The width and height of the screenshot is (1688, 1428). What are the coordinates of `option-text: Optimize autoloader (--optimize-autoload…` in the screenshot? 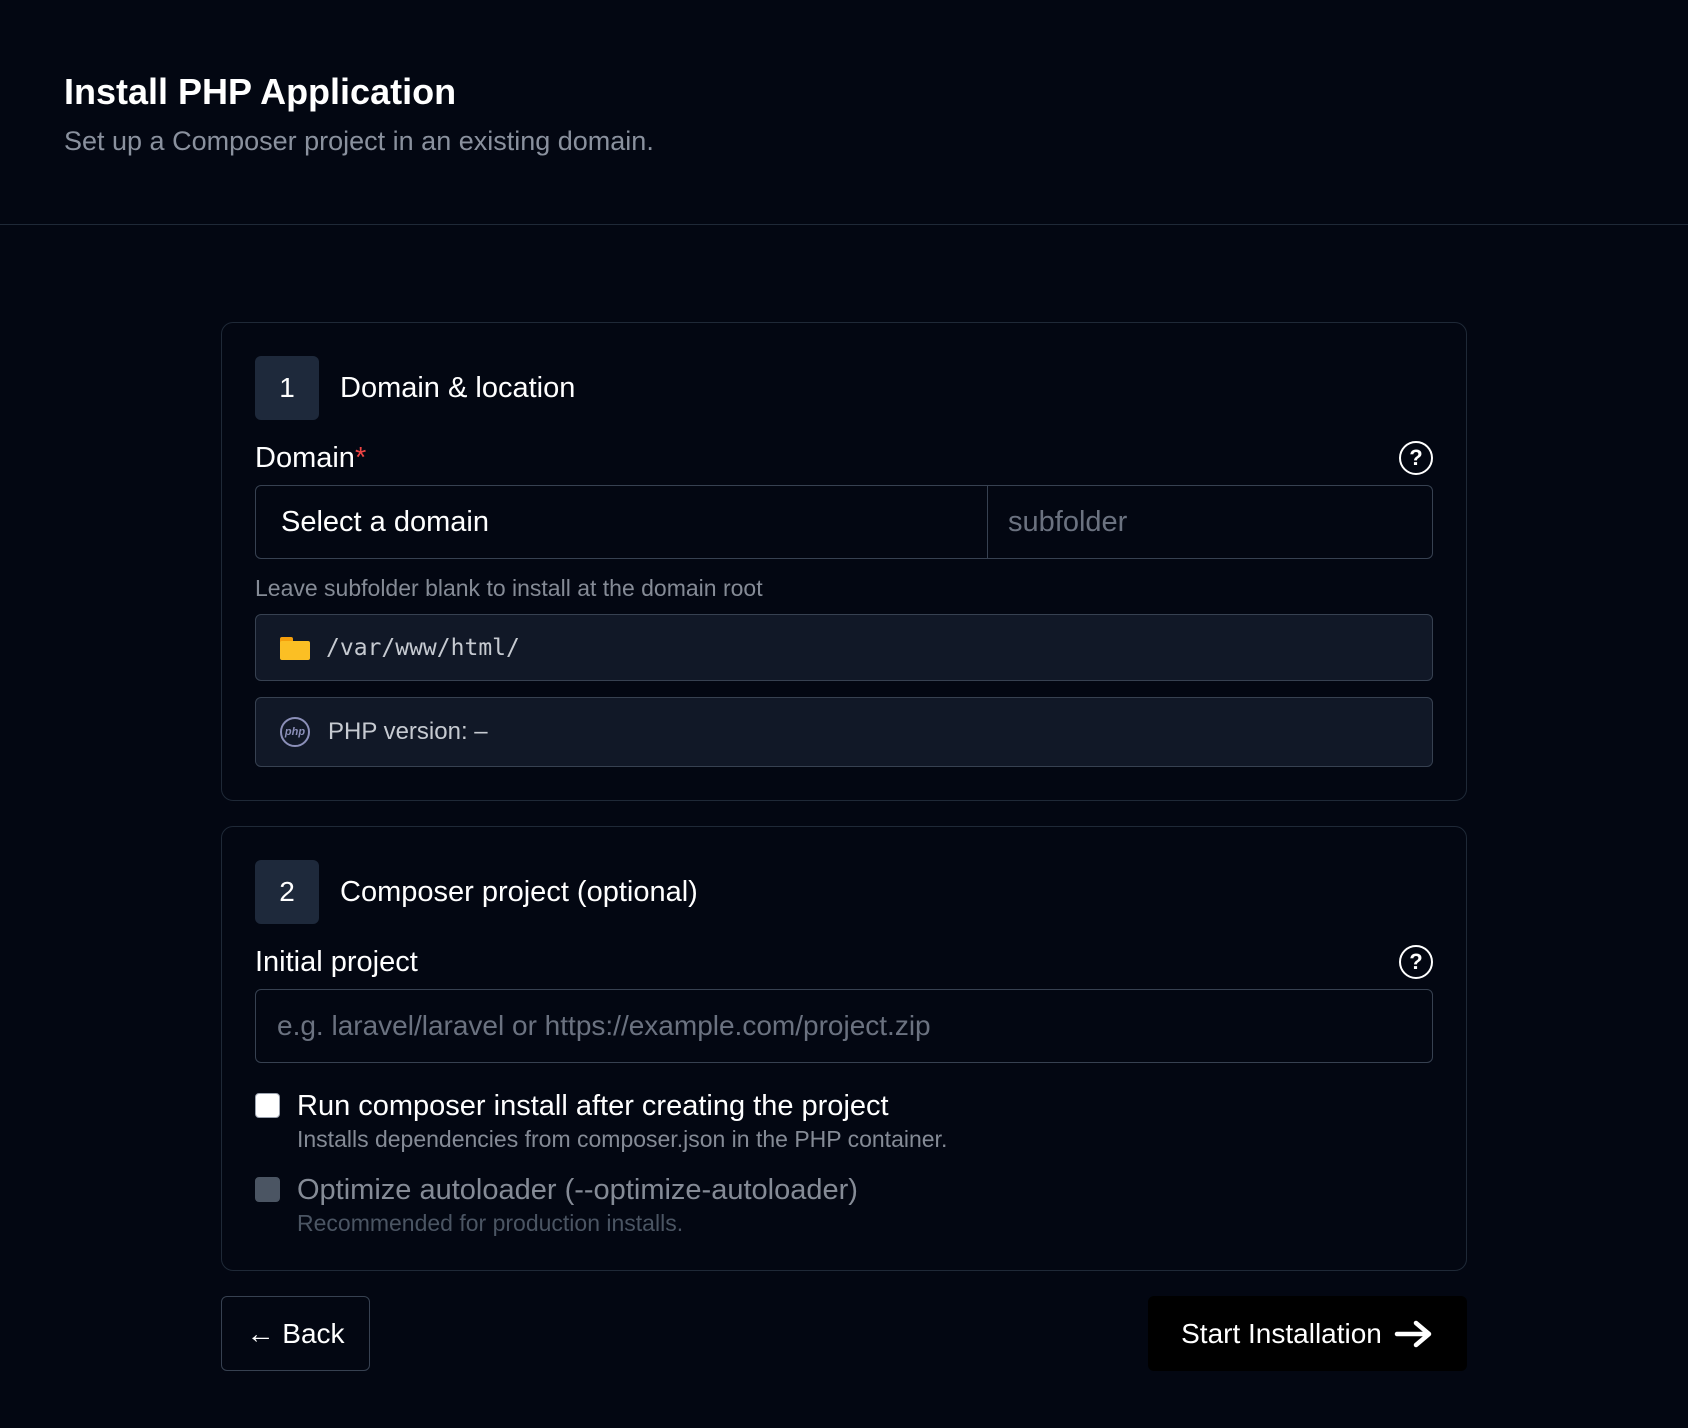 It's located at (577, 1206).